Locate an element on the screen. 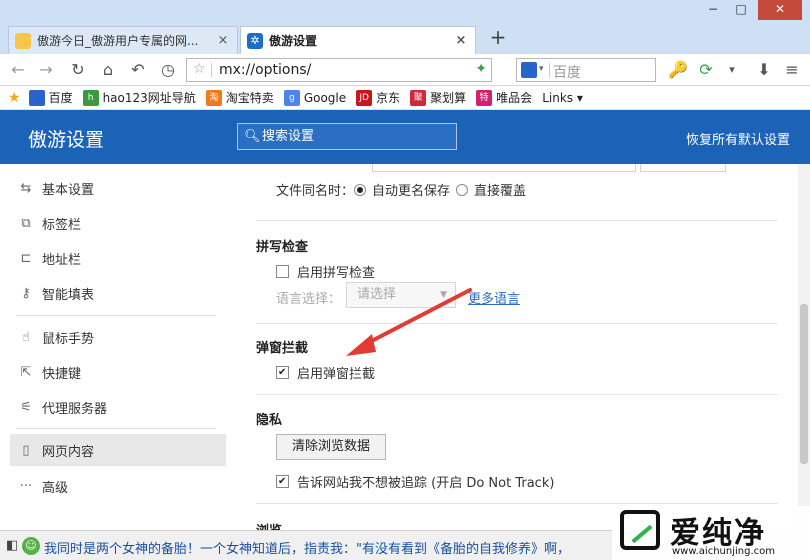 This screenshot has width=810, height=560. download-path-field is located at coordinates (504, 168).